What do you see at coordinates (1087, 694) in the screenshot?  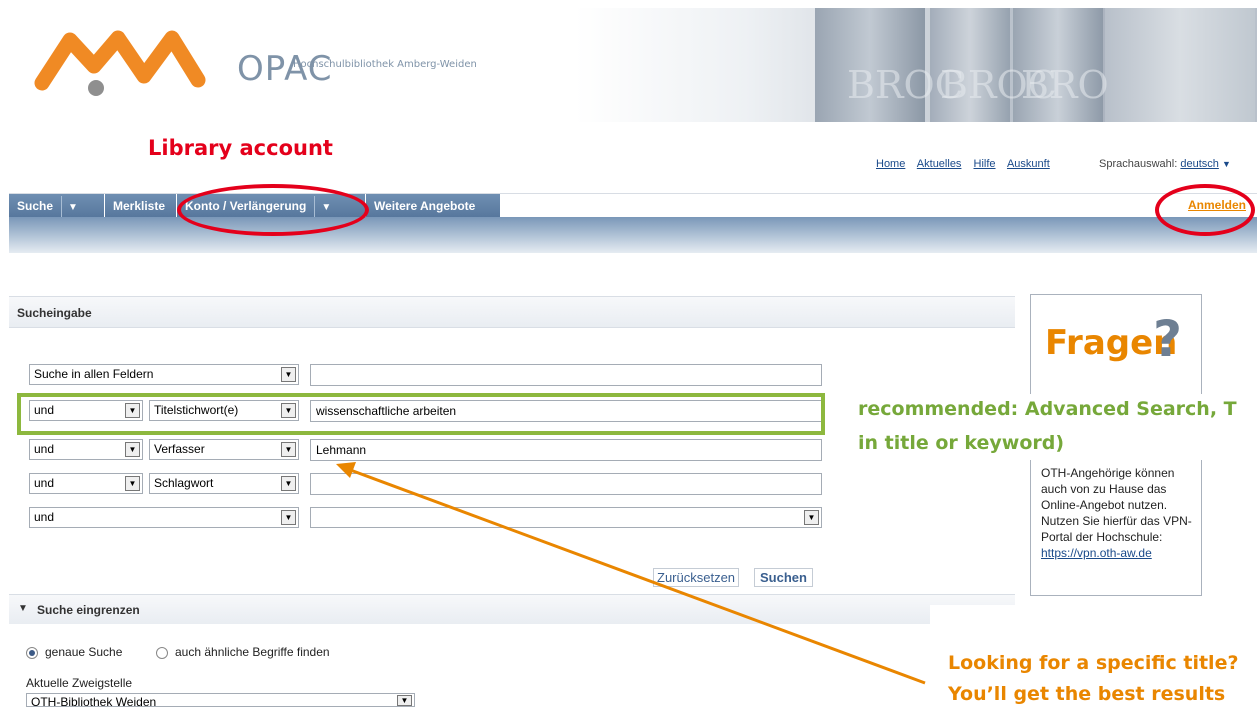 I see `annotation-looking-line2: You’ll get the best results` at bounding box center [1087, 694].